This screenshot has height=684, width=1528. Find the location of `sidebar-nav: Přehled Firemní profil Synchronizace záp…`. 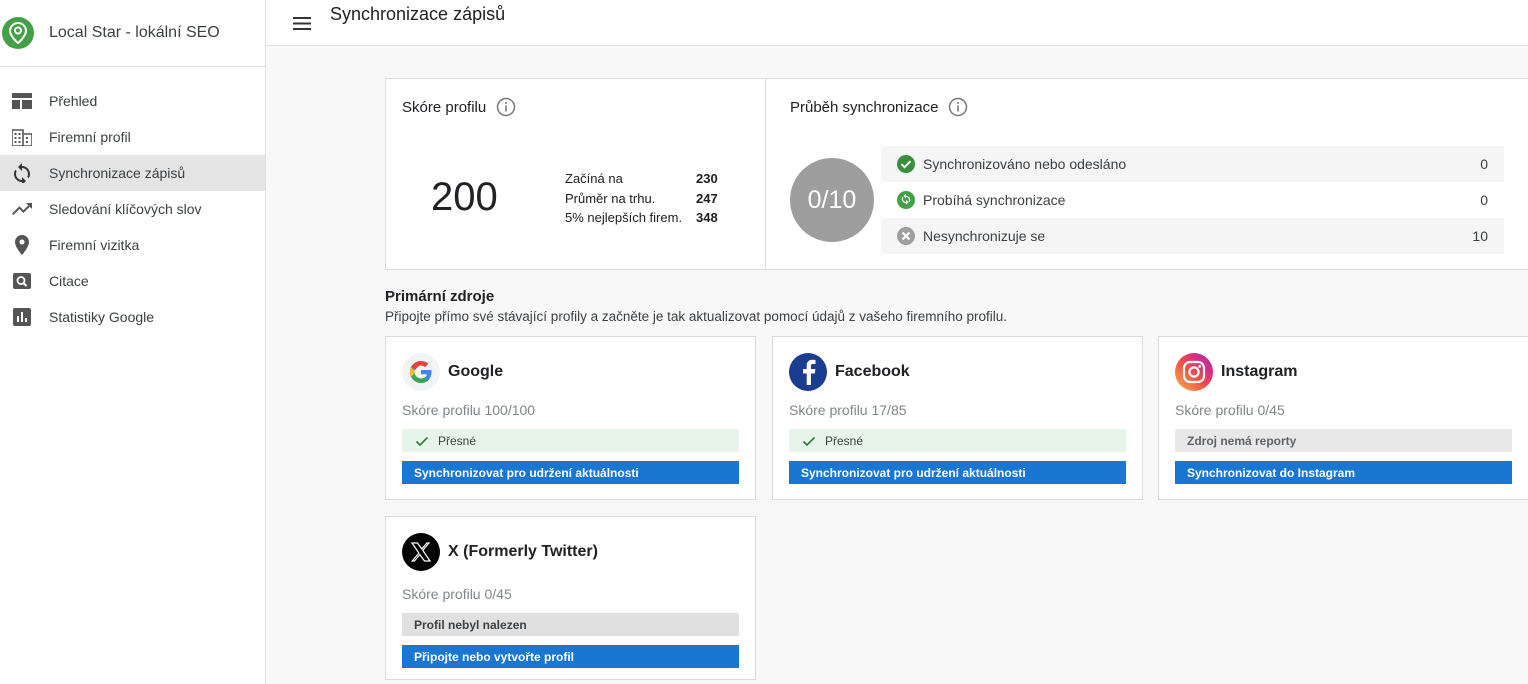

sidebar-nav: Přehled Firemní profil Synchronizace záp… is located at coordinates (132, 209).